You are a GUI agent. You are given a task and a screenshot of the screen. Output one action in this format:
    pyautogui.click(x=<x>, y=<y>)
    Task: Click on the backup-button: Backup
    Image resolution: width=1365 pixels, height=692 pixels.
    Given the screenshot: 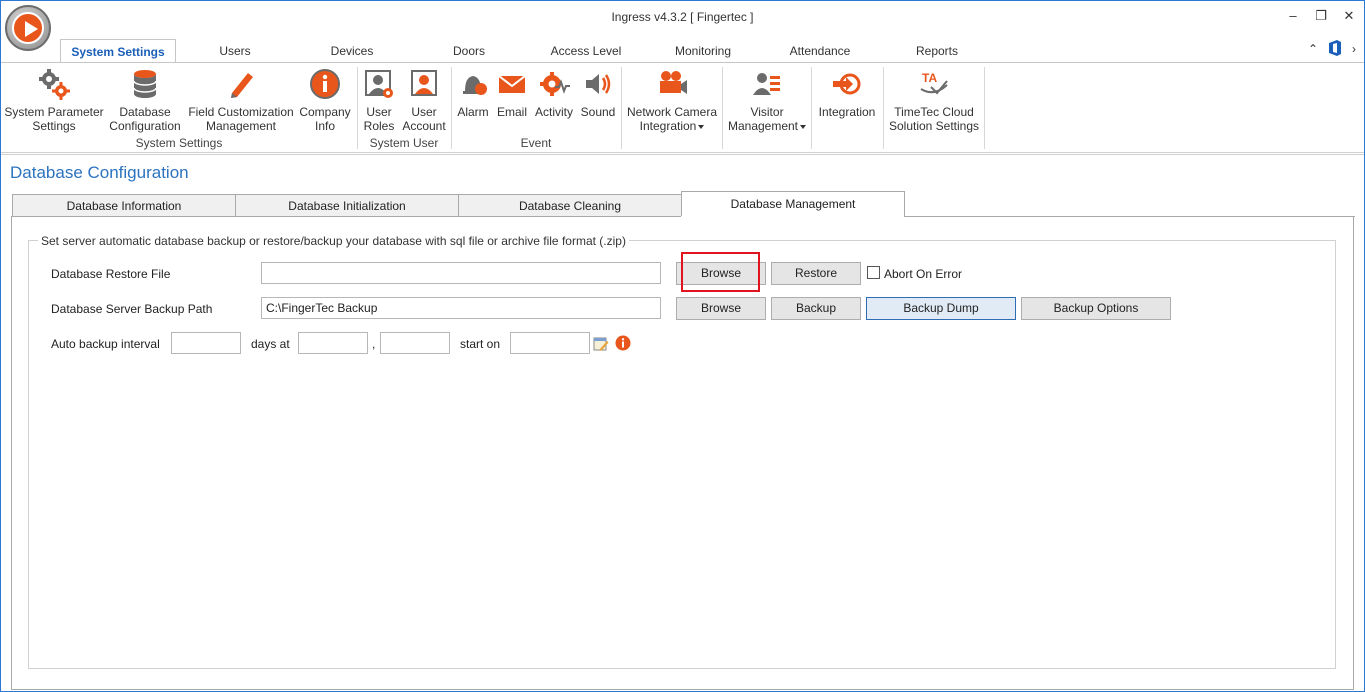 What is the action you would take?
    pyautogui.click(x=816, y=308)
    